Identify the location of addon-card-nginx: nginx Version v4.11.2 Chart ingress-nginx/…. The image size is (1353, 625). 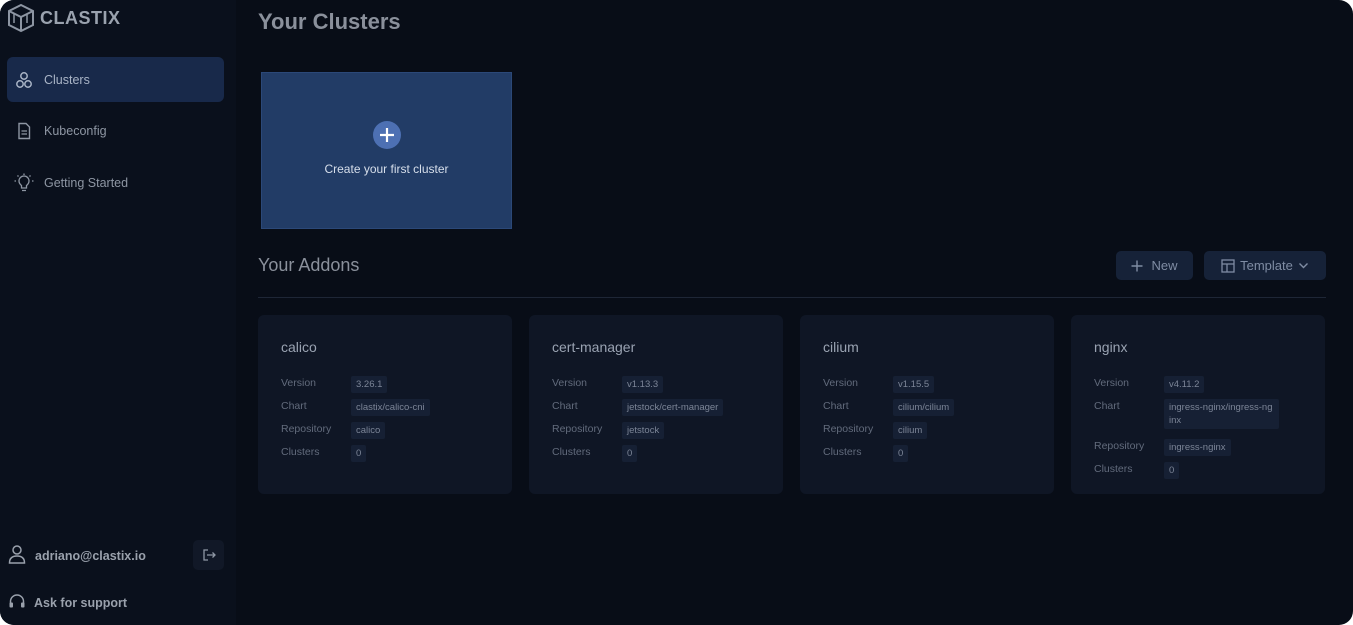
(1198, 404).